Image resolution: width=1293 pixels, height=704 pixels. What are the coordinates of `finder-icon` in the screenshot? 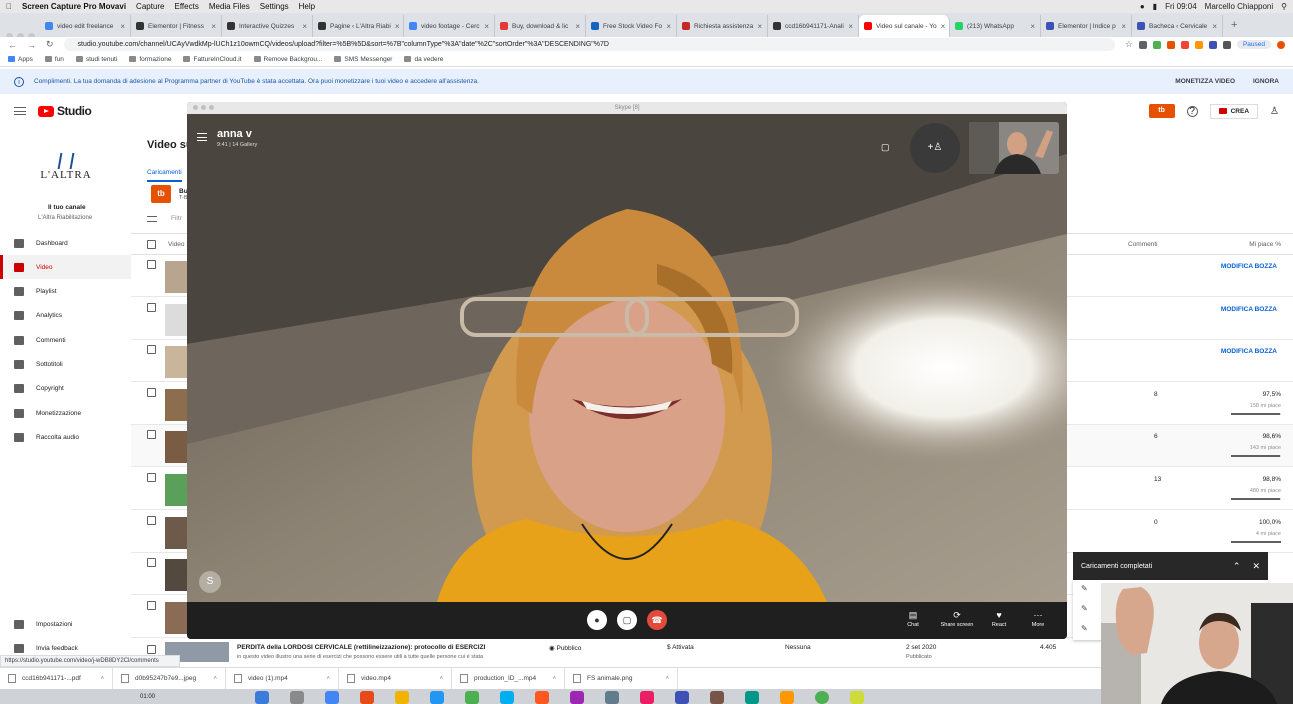 It's located at (262, 697).